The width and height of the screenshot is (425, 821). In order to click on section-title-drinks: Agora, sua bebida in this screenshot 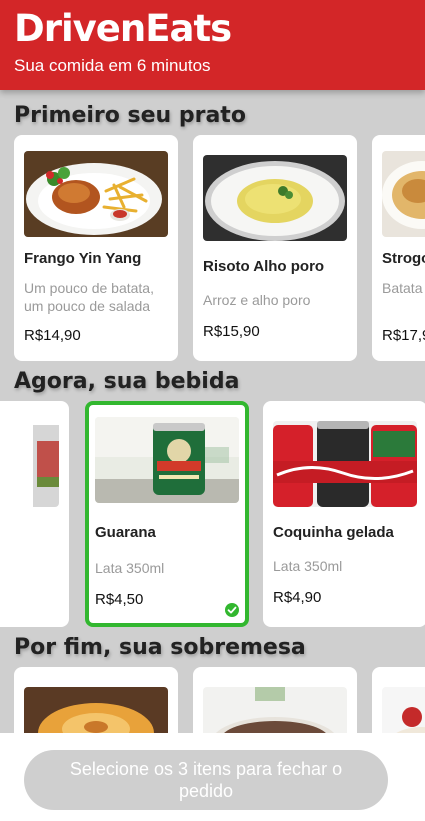, I will do `click(127, 381)`.